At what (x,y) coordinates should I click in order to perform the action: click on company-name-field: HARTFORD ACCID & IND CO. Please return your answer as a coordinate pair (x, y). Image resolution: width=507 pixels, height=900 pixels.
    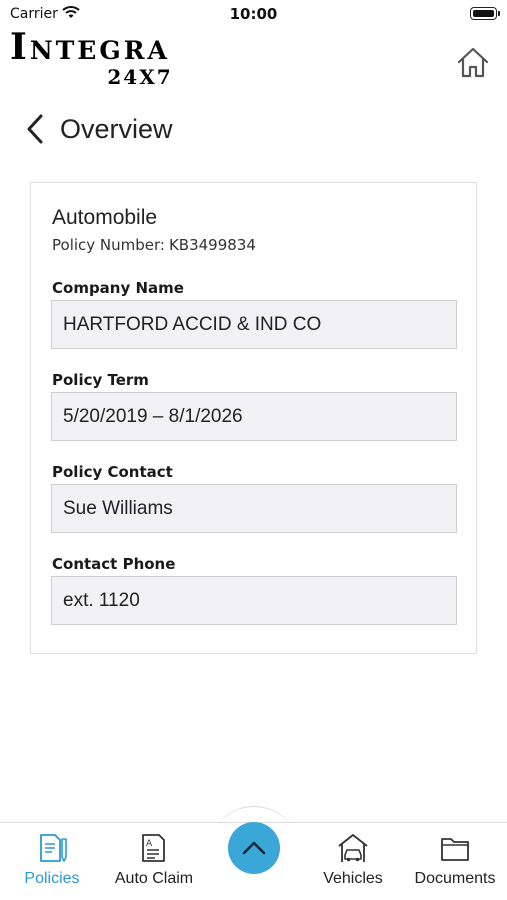
    Looking at the image, I should click on (254, 324).